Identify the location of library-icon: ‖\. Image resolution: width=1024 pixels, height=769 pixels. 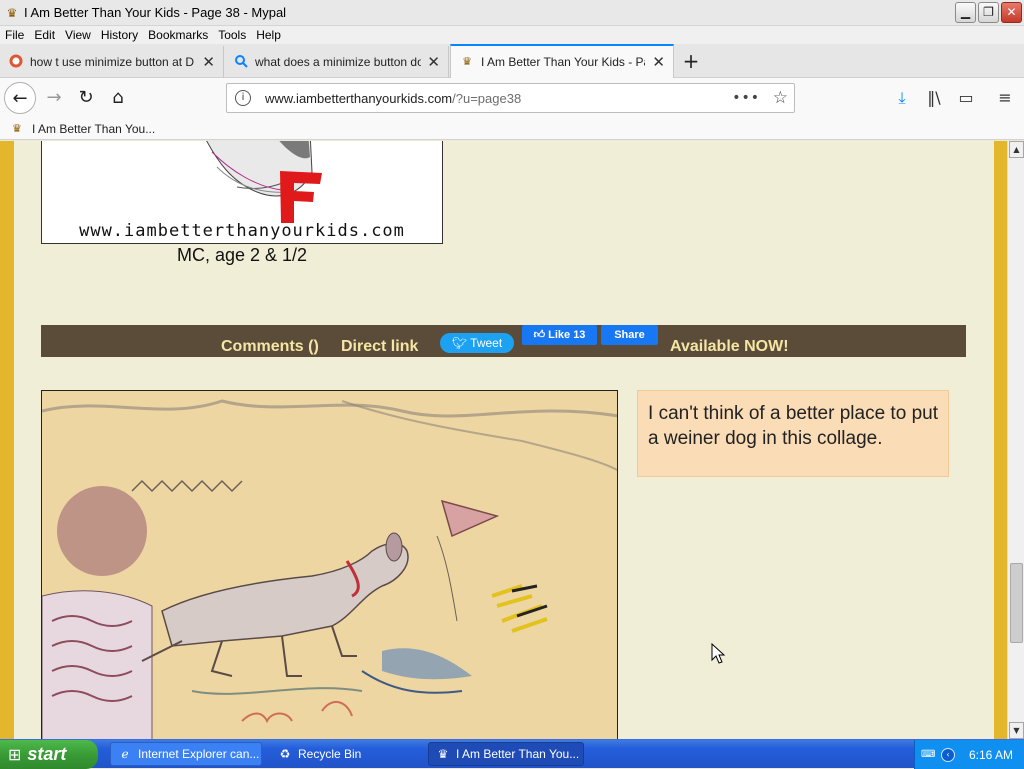
(934, 98).